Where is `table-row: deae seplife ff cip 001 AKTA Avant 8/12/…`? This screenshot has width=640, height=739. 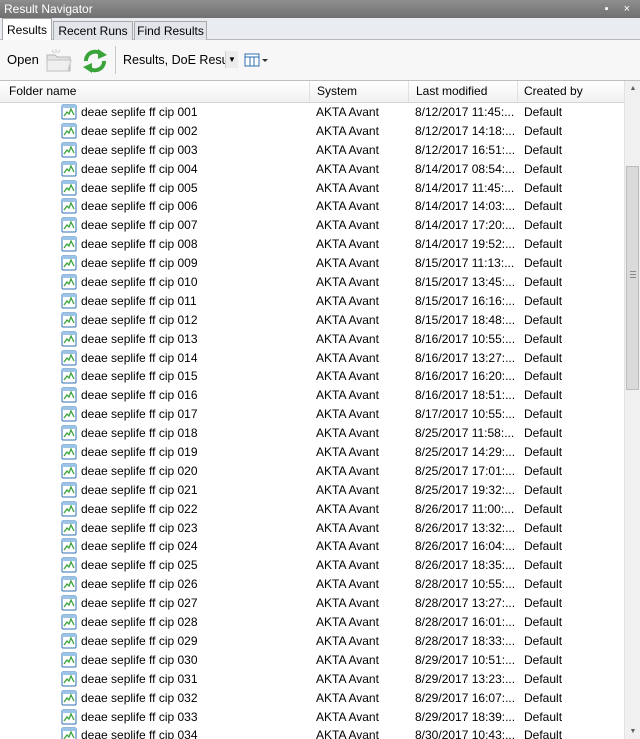 table-row: deae seplife ff cip 001 AKTA Avant 8/12/… is located at coordinates (312, 112).